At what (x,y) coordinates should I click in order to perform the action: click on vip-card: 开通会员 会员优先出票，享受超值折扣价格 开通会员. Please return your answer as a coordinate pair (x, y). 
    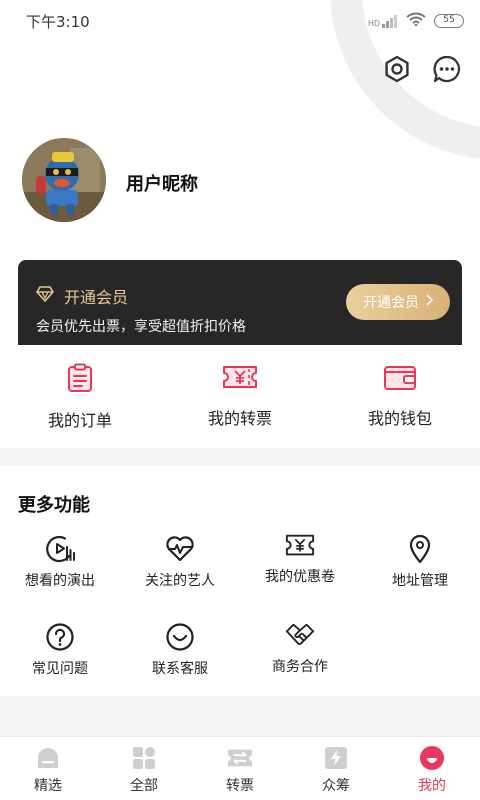
    Looking at the image, I should click on (240, 305).